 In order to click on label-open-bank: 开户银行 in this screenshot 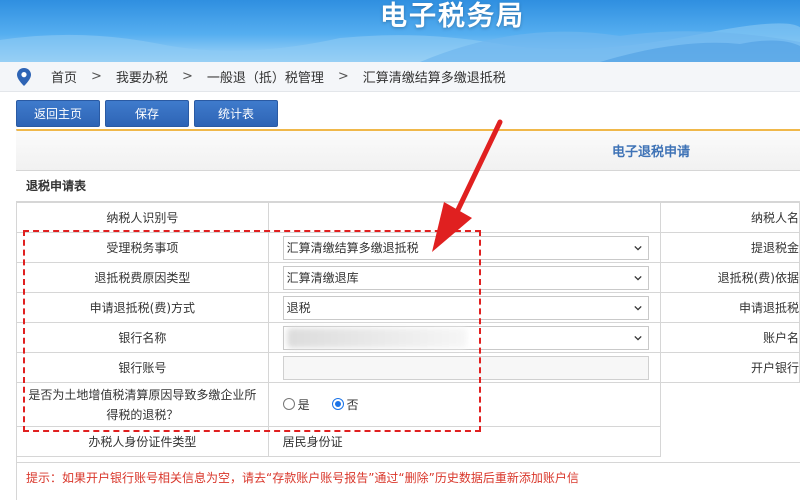, I will do `click(729, 367)`.